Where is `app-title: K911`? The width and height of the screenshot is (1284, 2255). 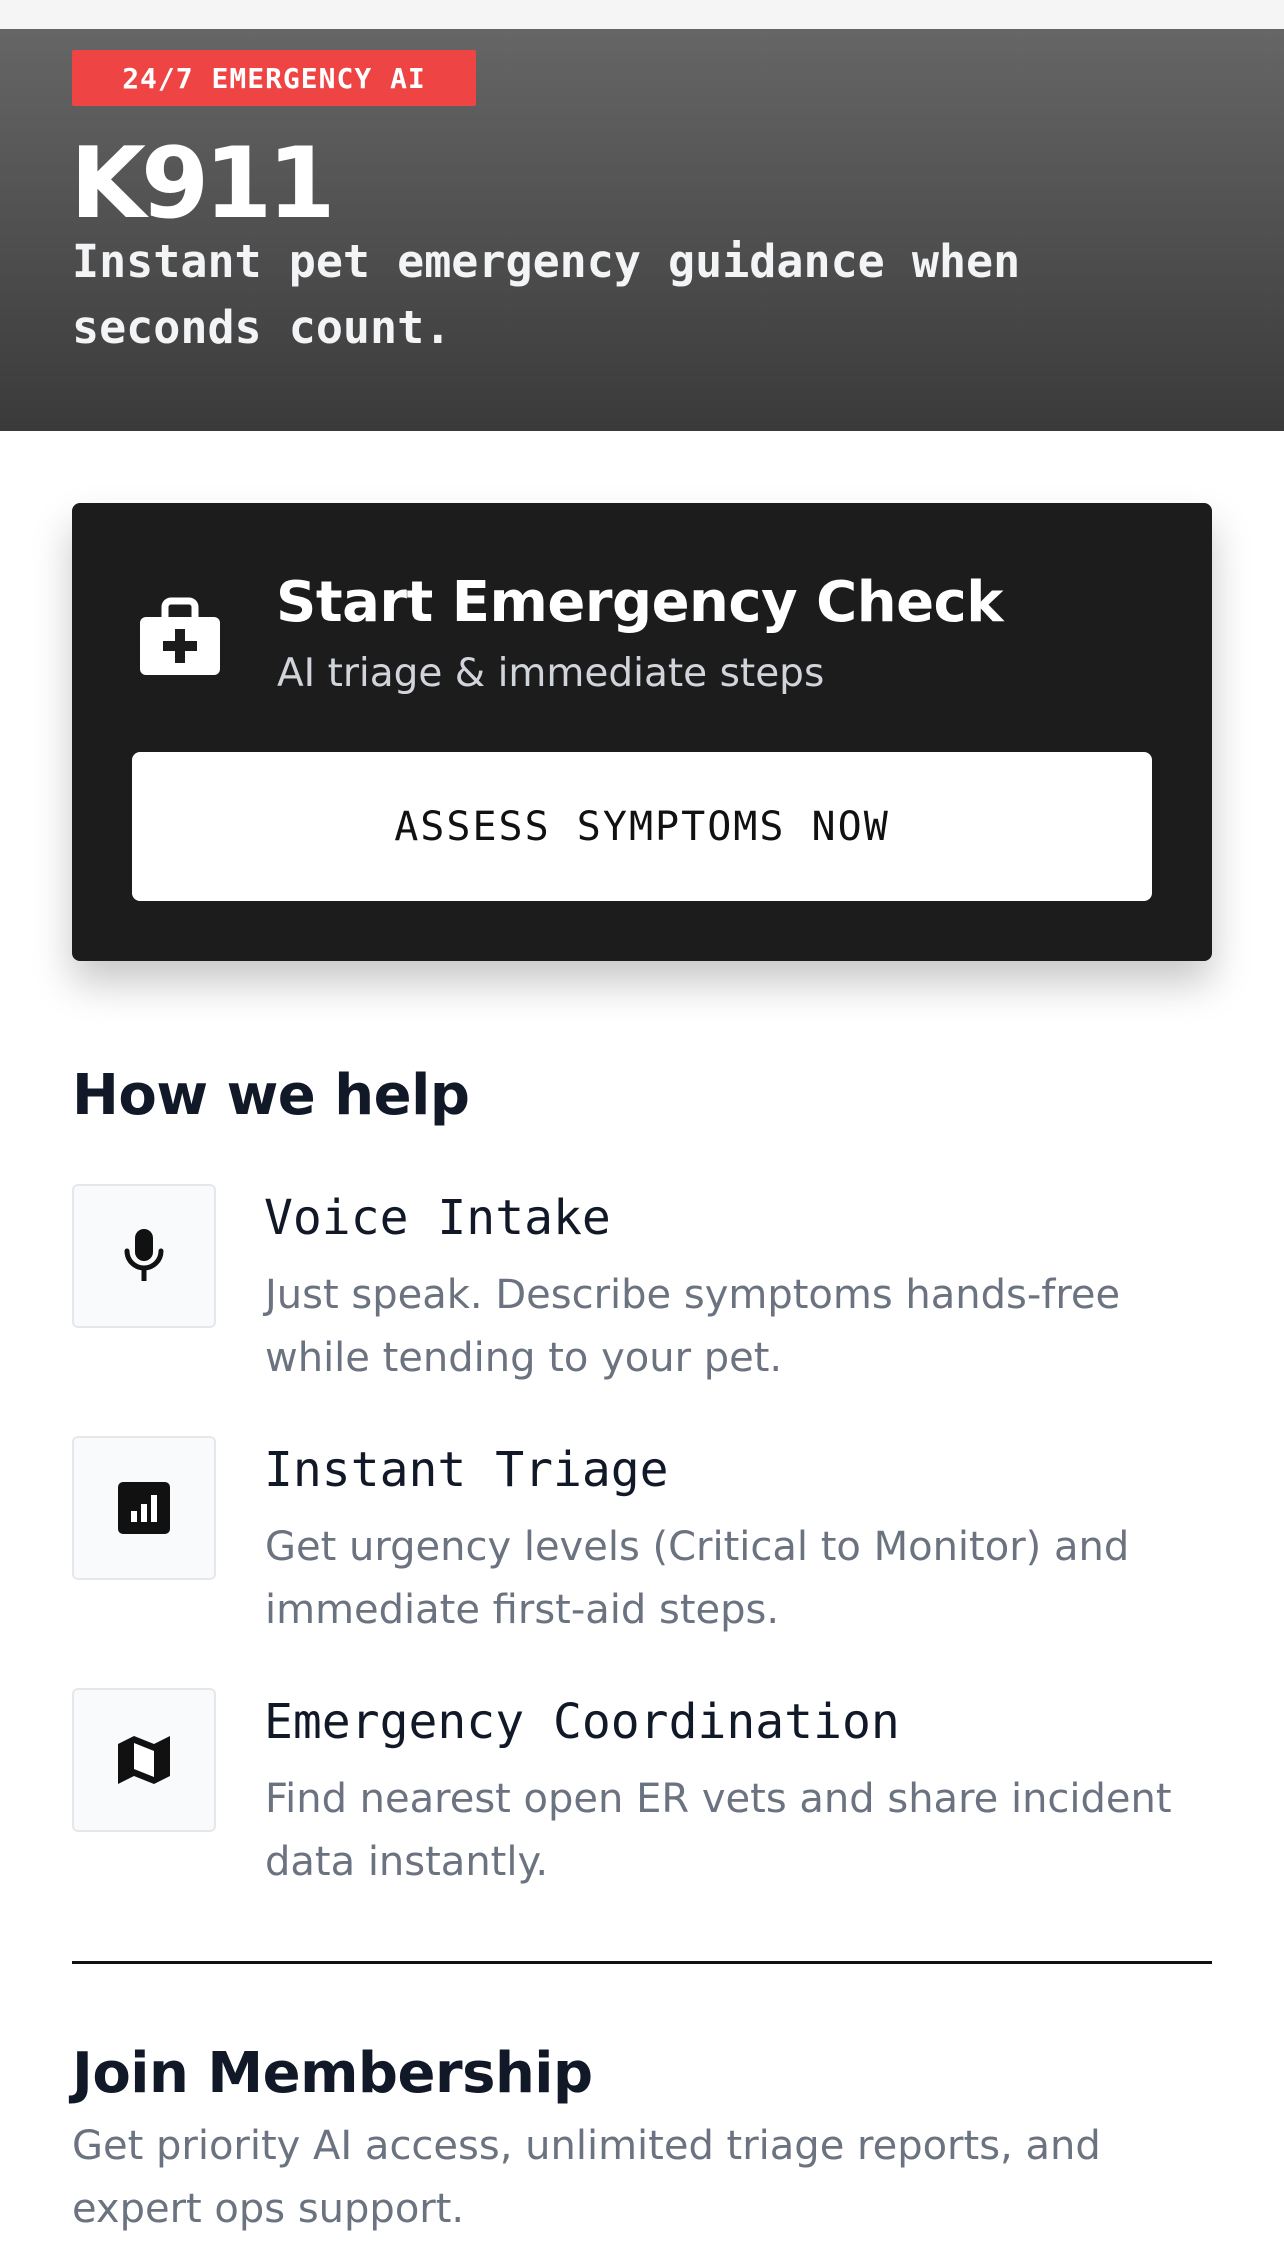 app-title: K911 is located at coordinates (203, 184).